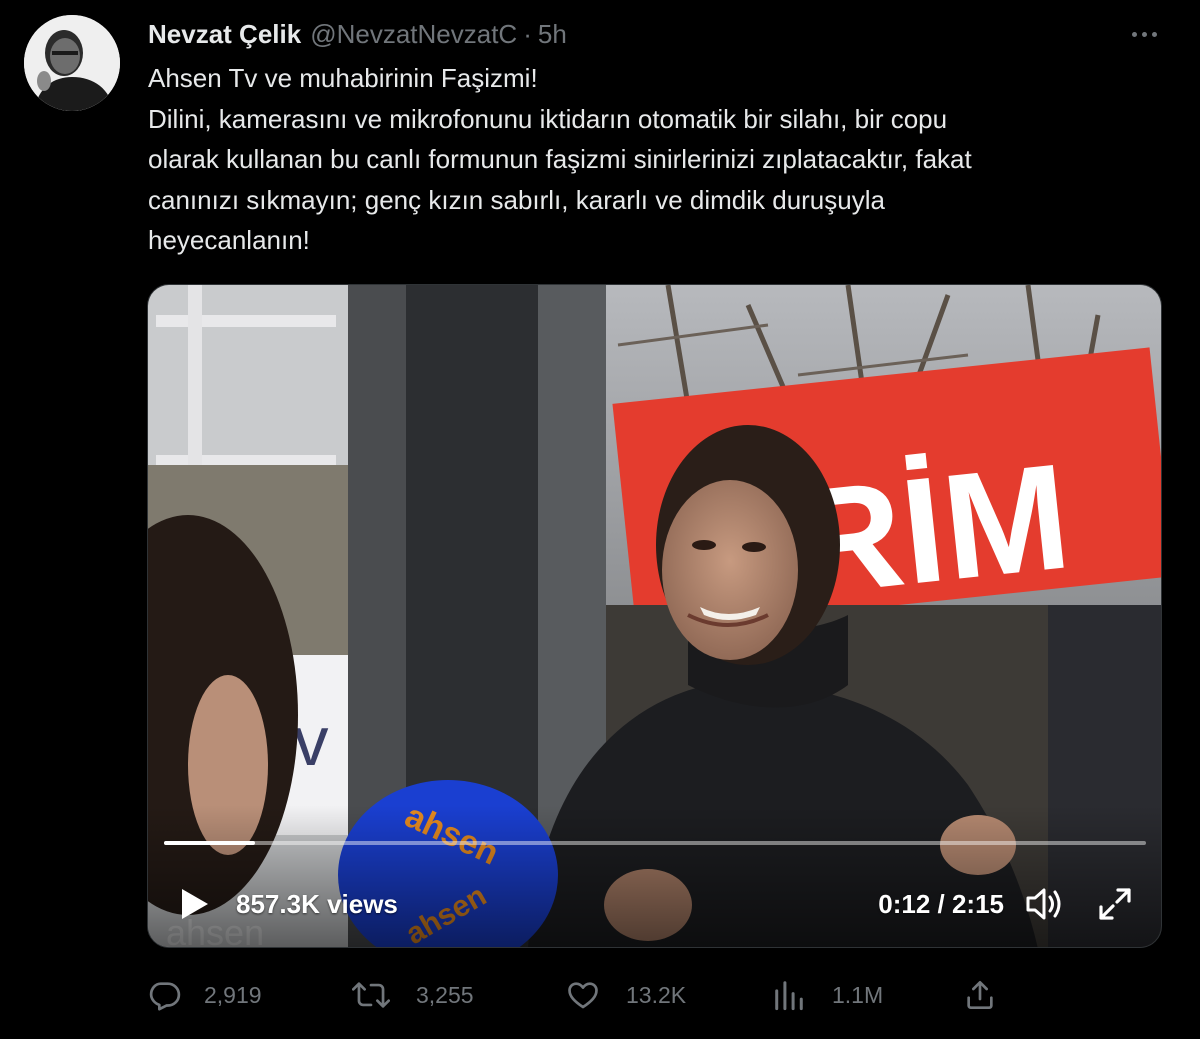 The width and height of the screenshot is (1200, 1039). Describe the element at coordinates (941, 903) in the screenshot. I see `video-timecode: 0:12 / 2:15` at that location.